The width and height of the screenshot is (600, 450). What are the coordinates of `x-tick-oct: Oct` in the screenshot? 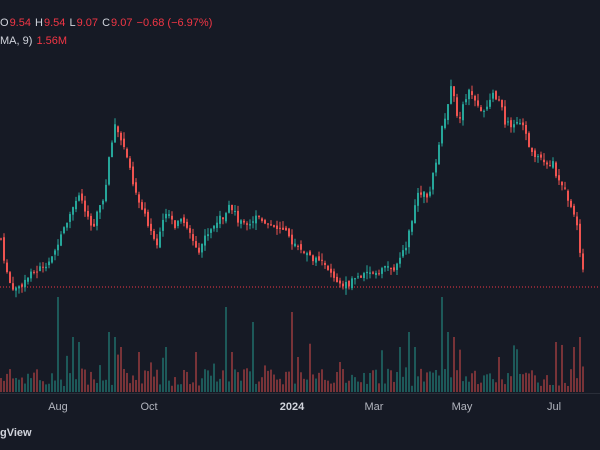 It's located at (149, 407).